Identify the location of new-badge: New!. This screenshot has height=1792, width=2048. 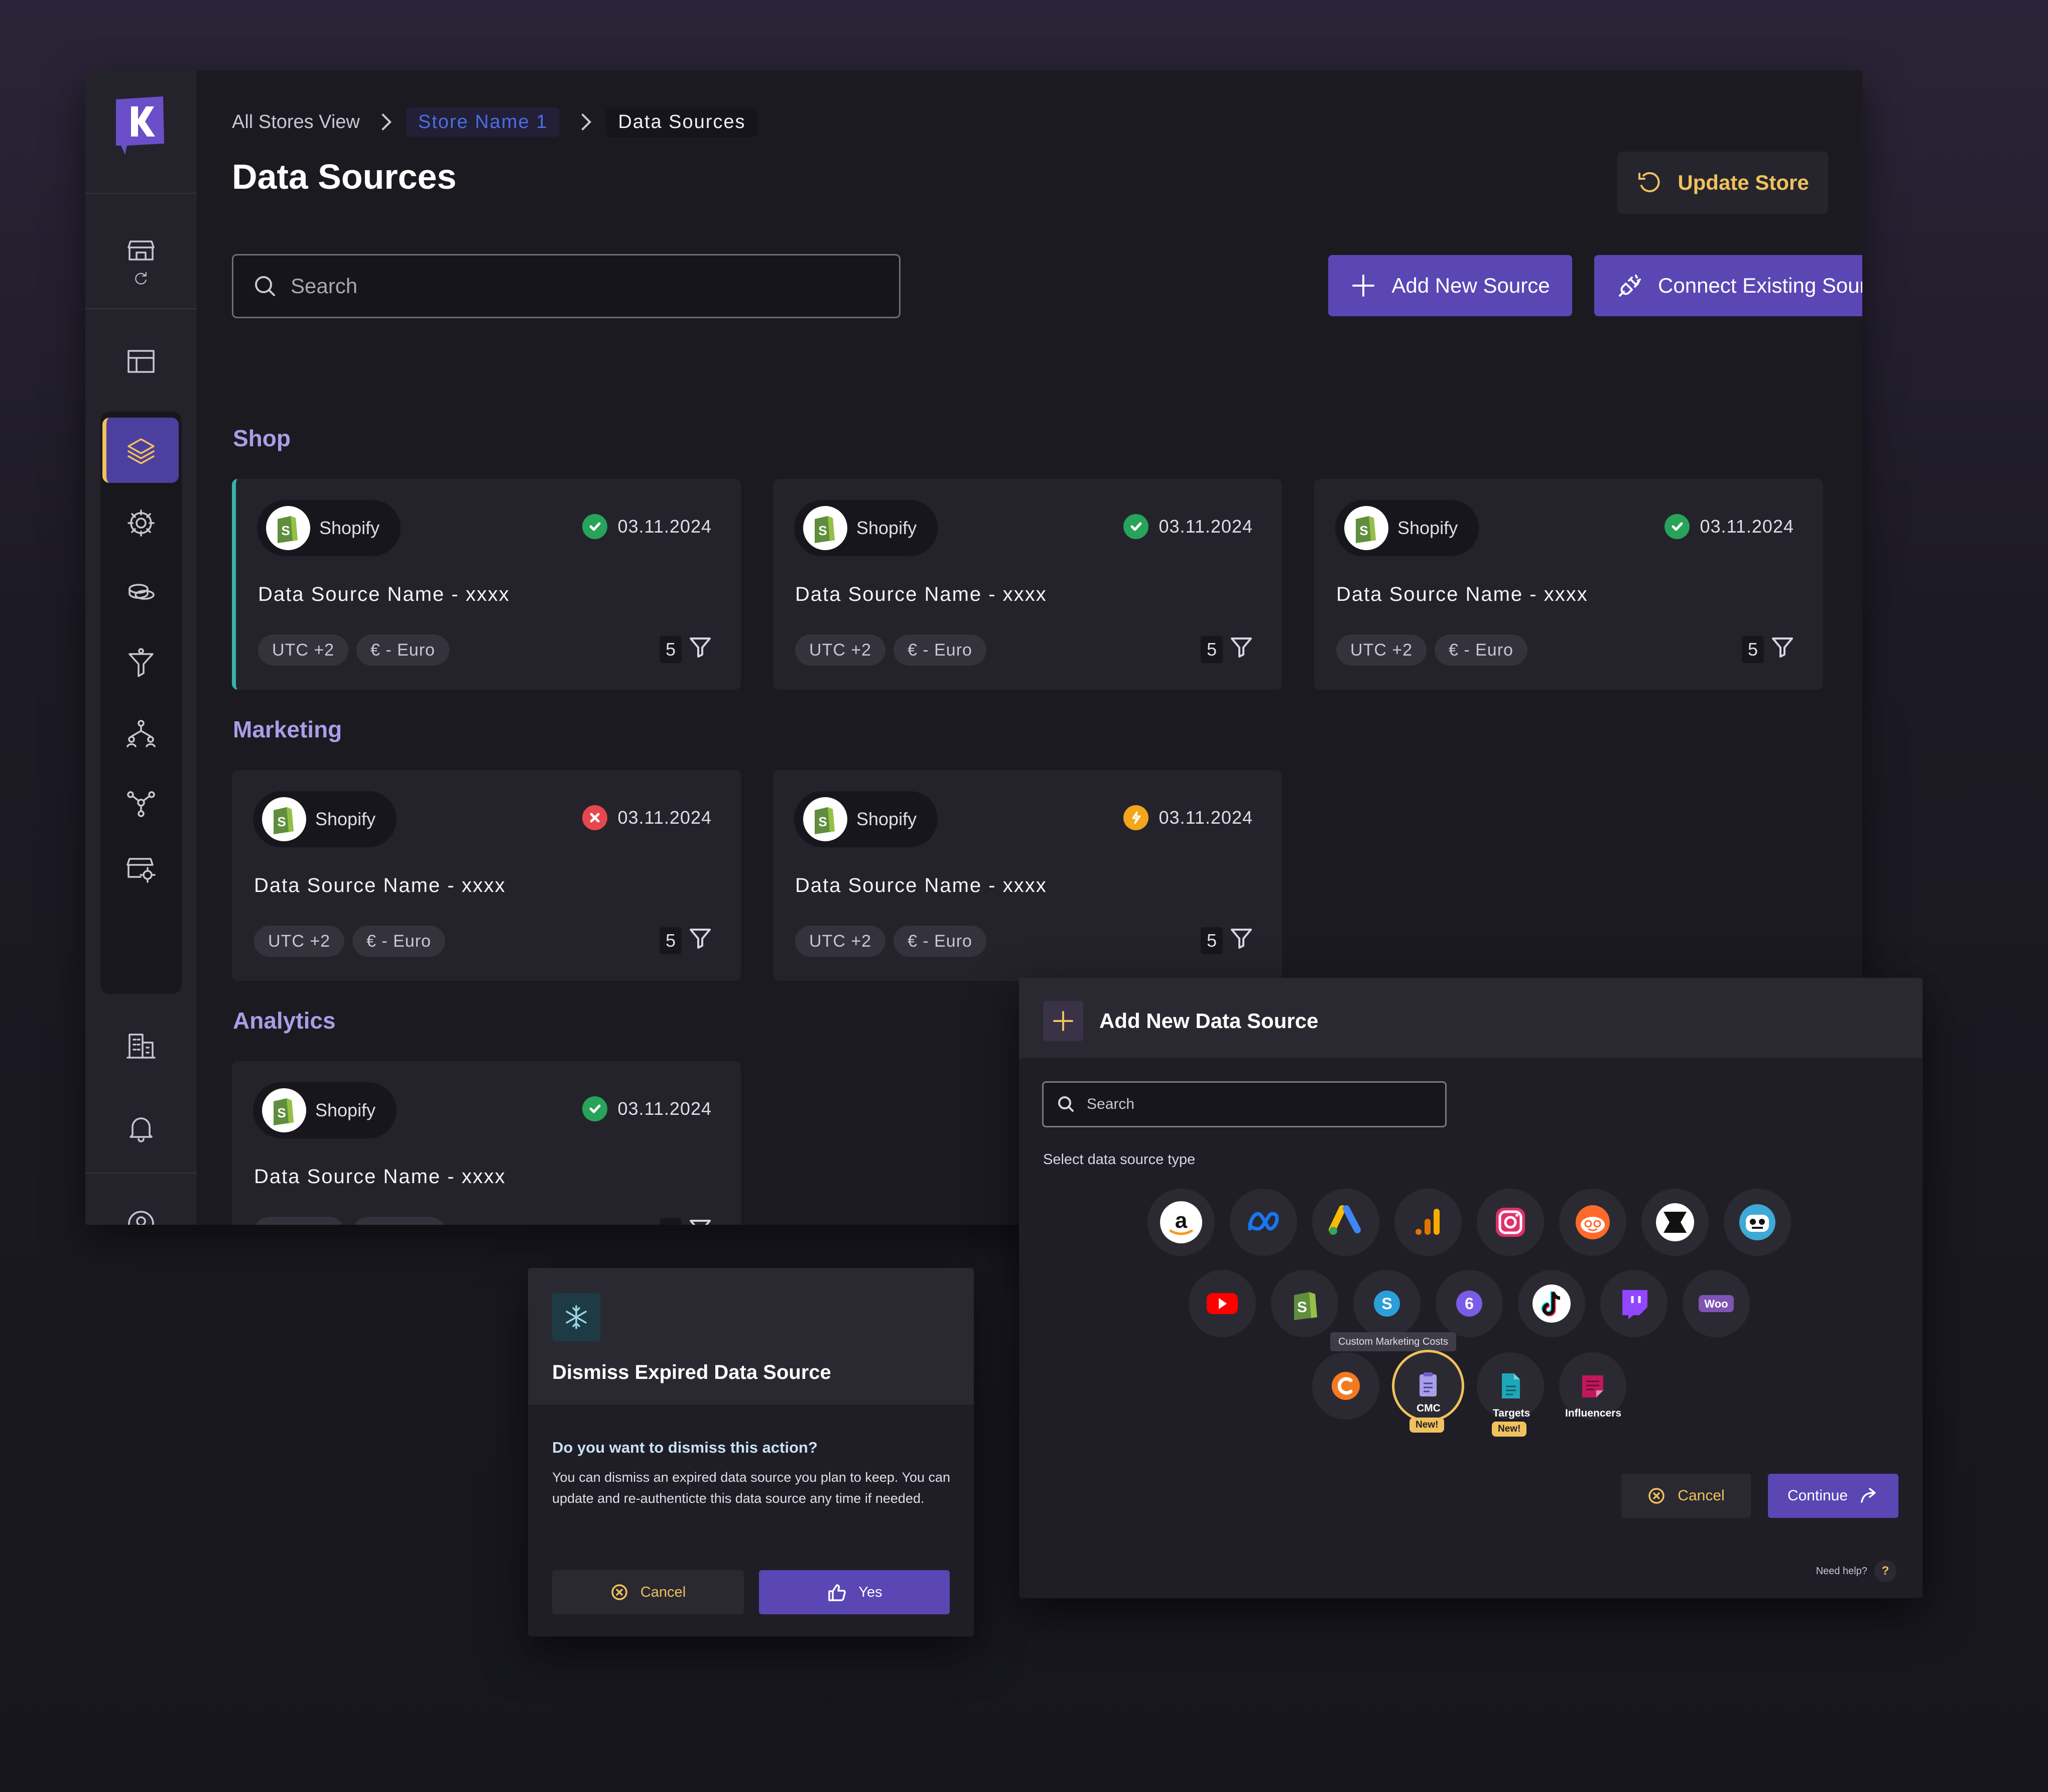
(1427, 1425).